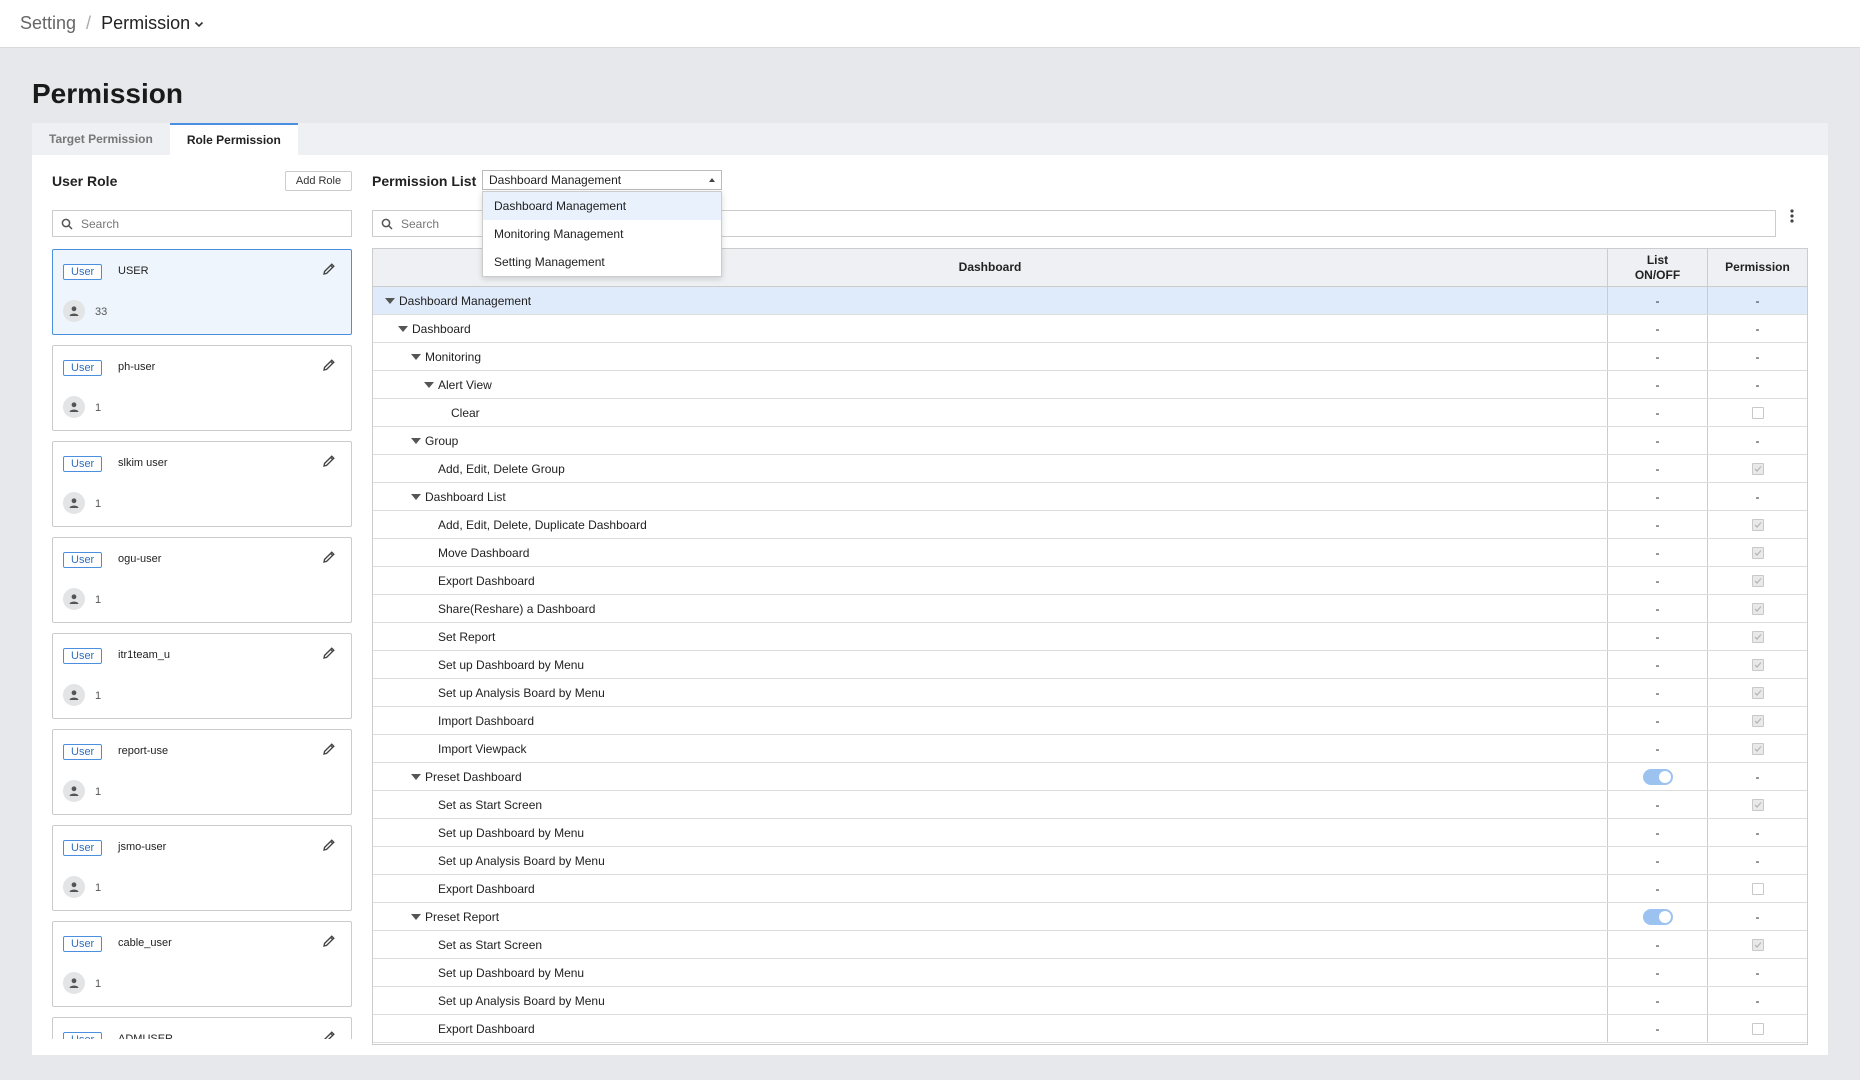 This screenshot has width=1860, height=1080. Describe the element at coordinates (1090, 693) in the screenshot. I see `table-row: Set up Analysis Board by Menu -` at that location.